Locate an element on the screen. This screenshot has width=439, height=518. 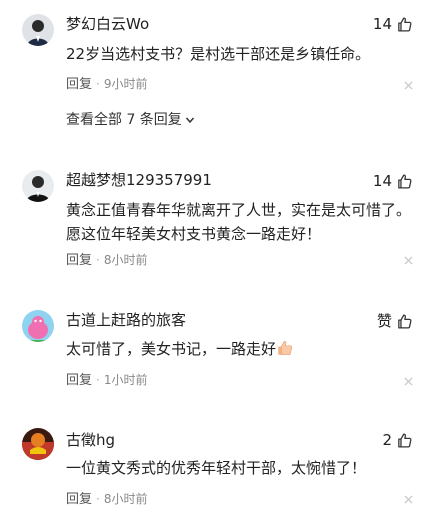
like-button: 赞 is located at coordinates (395, 321).